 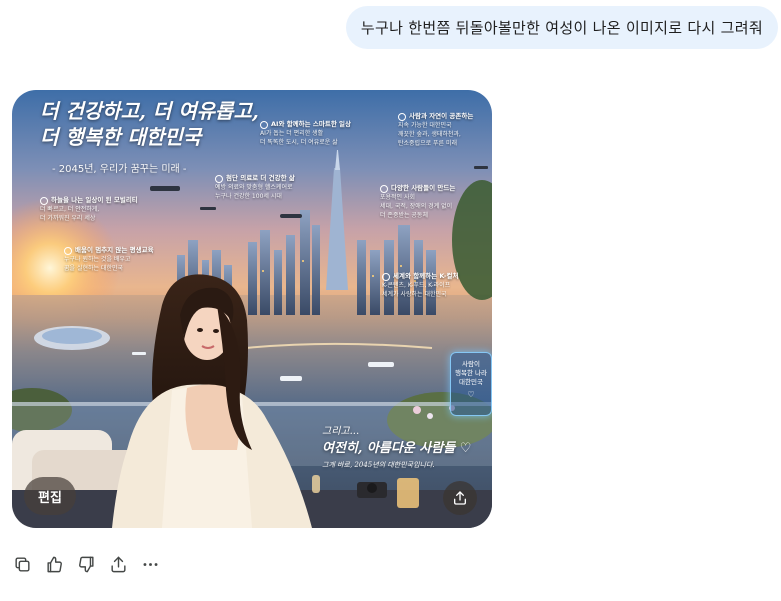 I want to click on info-line: 더 존중받는 공동체, so click(x=404, y=215).